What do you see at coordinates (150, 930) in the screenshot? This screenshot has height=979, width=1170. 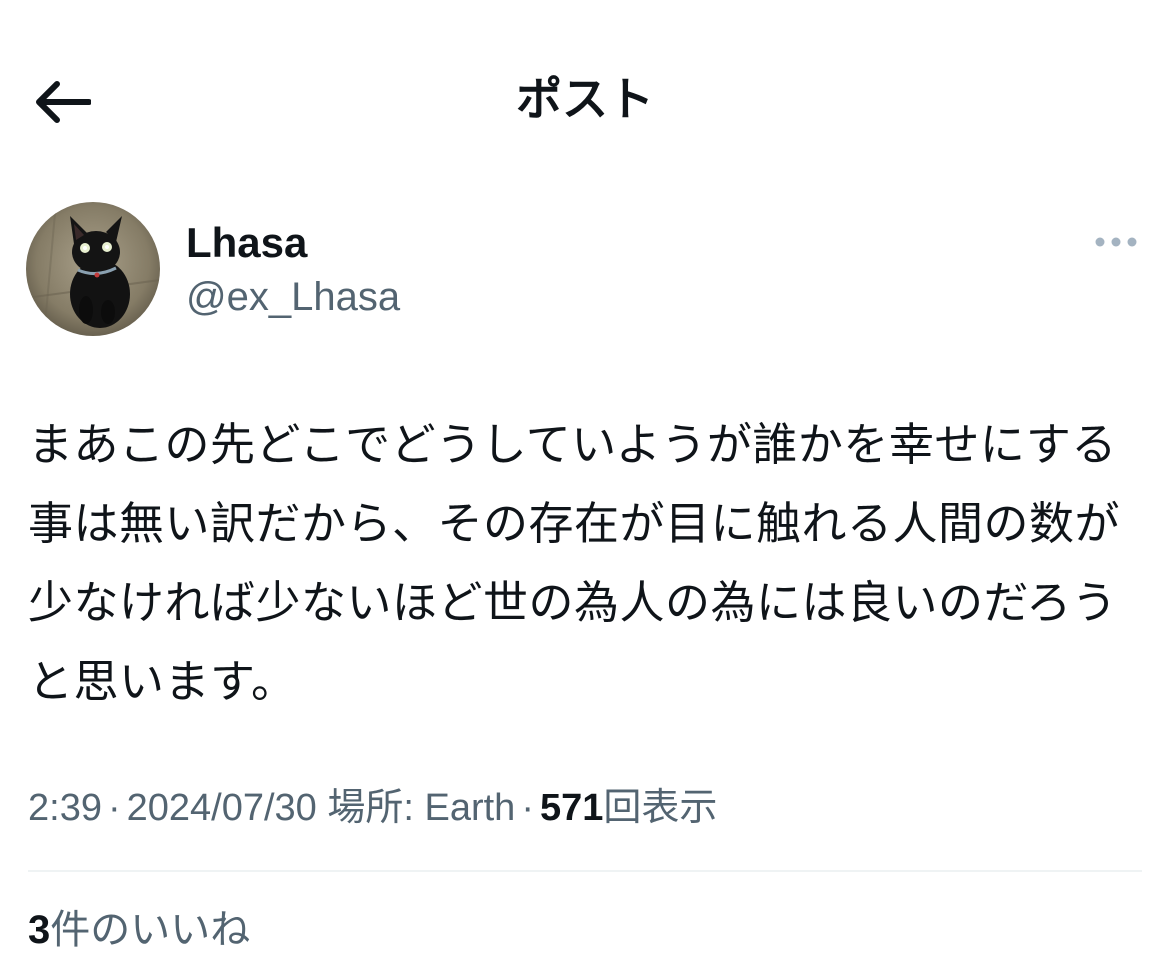 I see `likes-label: 件のいいね` at bounding box center [150, 930].